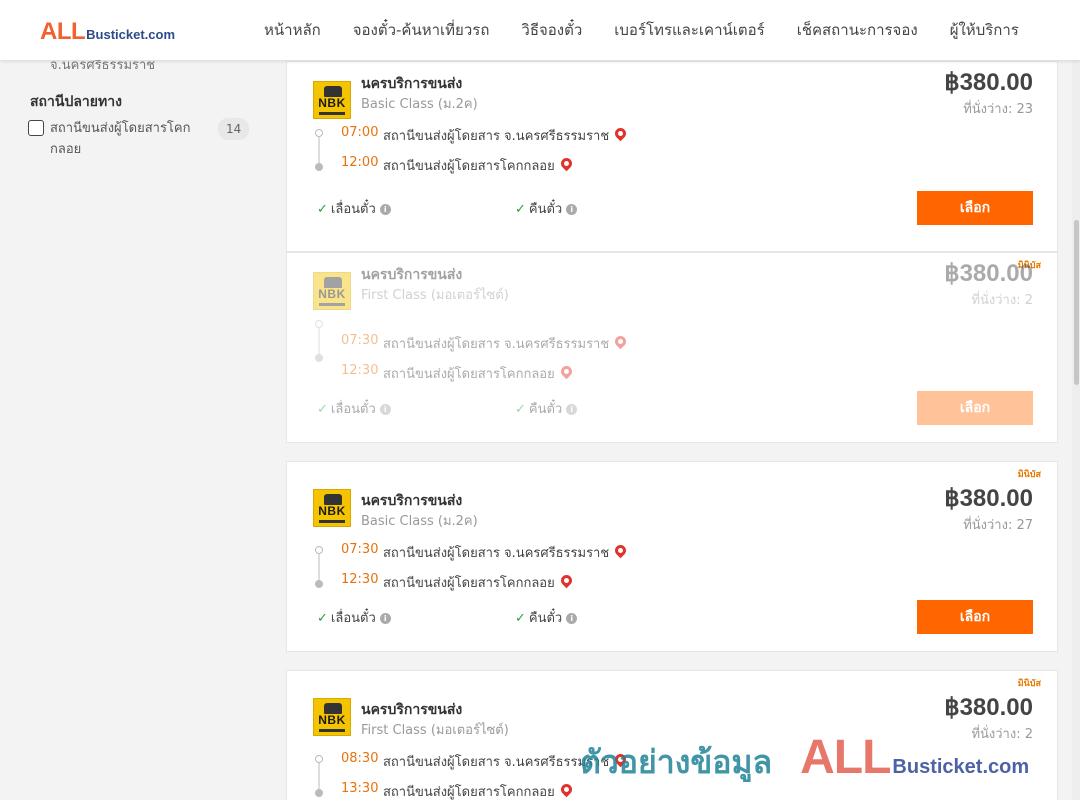 This screenshot has width=1080, height=800. I want to click on destination-checkbox, so click(36, 128).